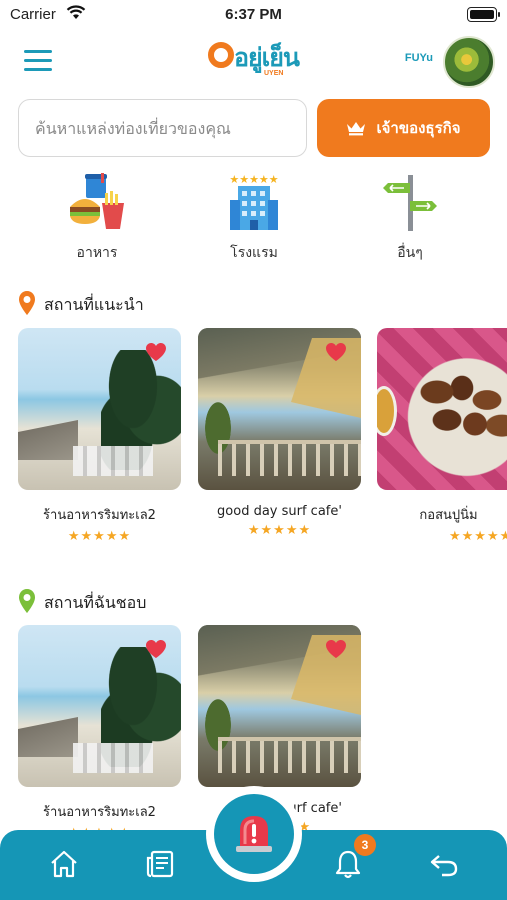 This screenshot has height=900, width=507. Describe the element at coordinates (365, 845) in the screenshot. I see `notification-badge: 3` at that location.